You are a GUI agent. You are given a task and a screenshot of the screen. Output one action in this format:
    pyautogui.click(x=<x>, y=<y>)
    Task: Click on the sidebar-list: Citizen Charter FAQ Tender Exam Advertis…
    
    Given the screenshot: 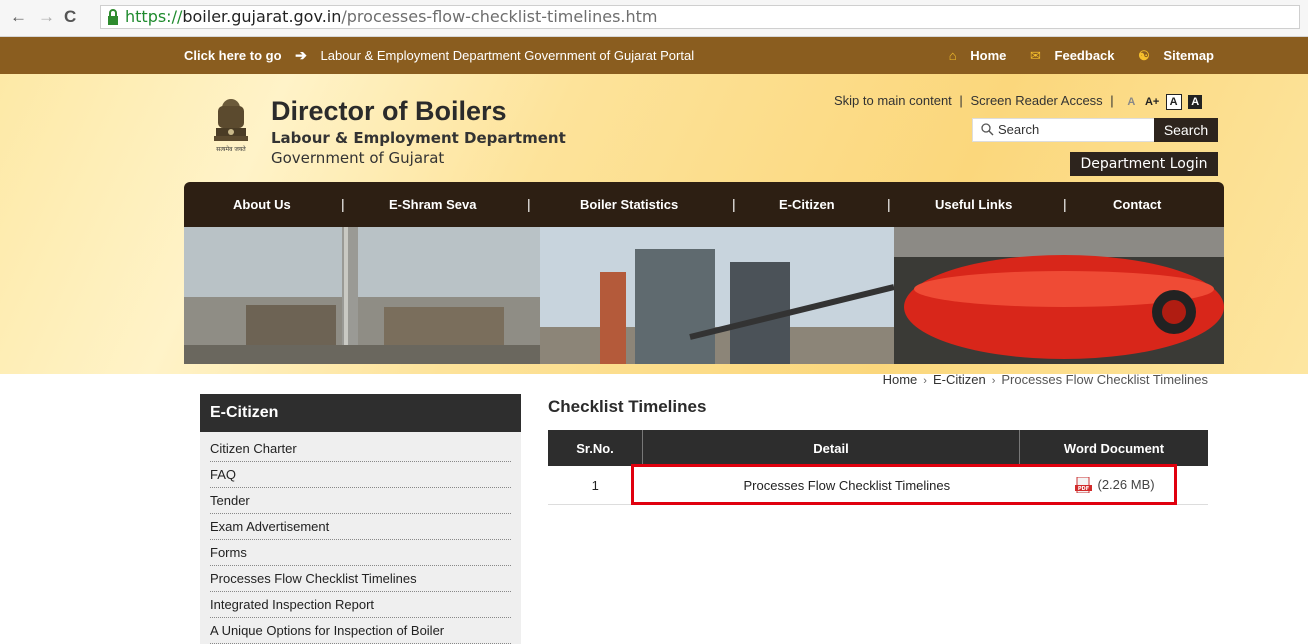 What is the action you would take?
    pyautogui.click(x=360, y=538)
    